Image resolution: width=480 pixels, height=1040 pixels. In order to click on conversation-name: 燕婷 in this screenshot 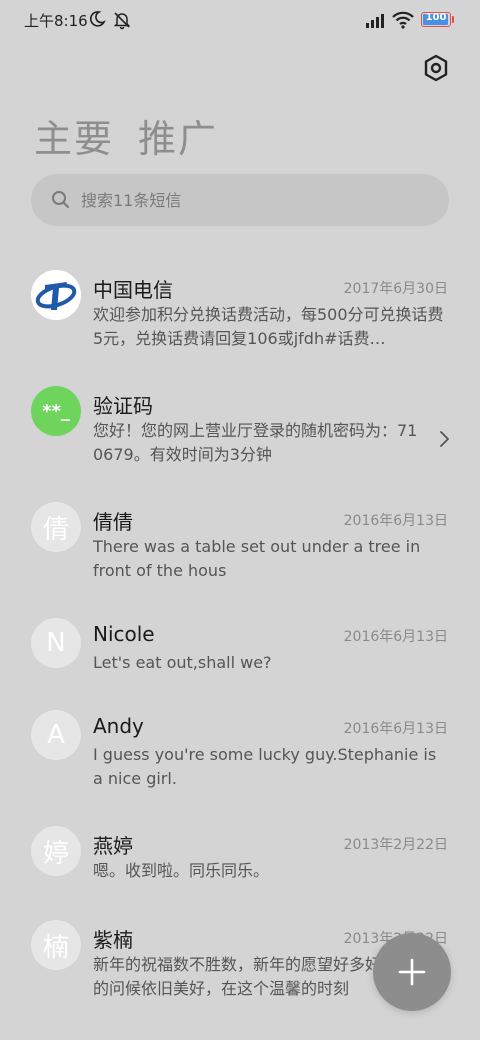, I will do `click(113, 846)`.